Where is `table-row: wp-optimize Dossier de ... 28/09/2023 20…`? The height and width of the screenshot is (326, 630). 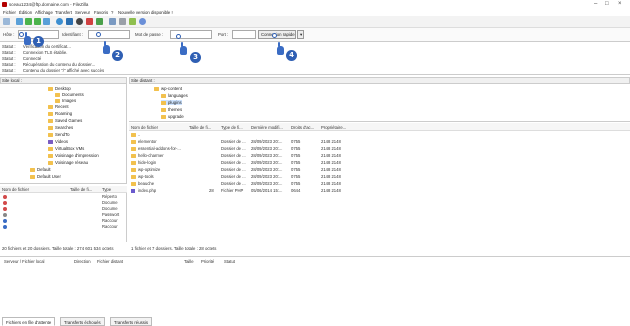 table-row: wp-optimize Dossier de ... 28/09/2023 20… is located at coordinates (379, 170).